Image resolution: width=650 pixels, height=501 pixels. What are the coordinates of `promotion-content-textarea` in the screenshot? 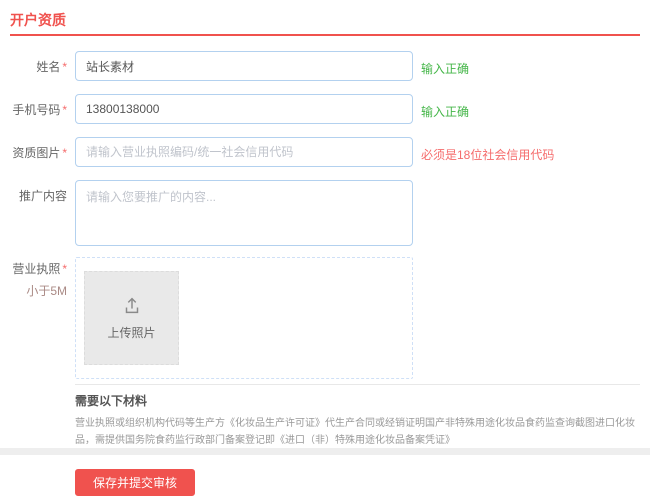 It's located at (244, 213).